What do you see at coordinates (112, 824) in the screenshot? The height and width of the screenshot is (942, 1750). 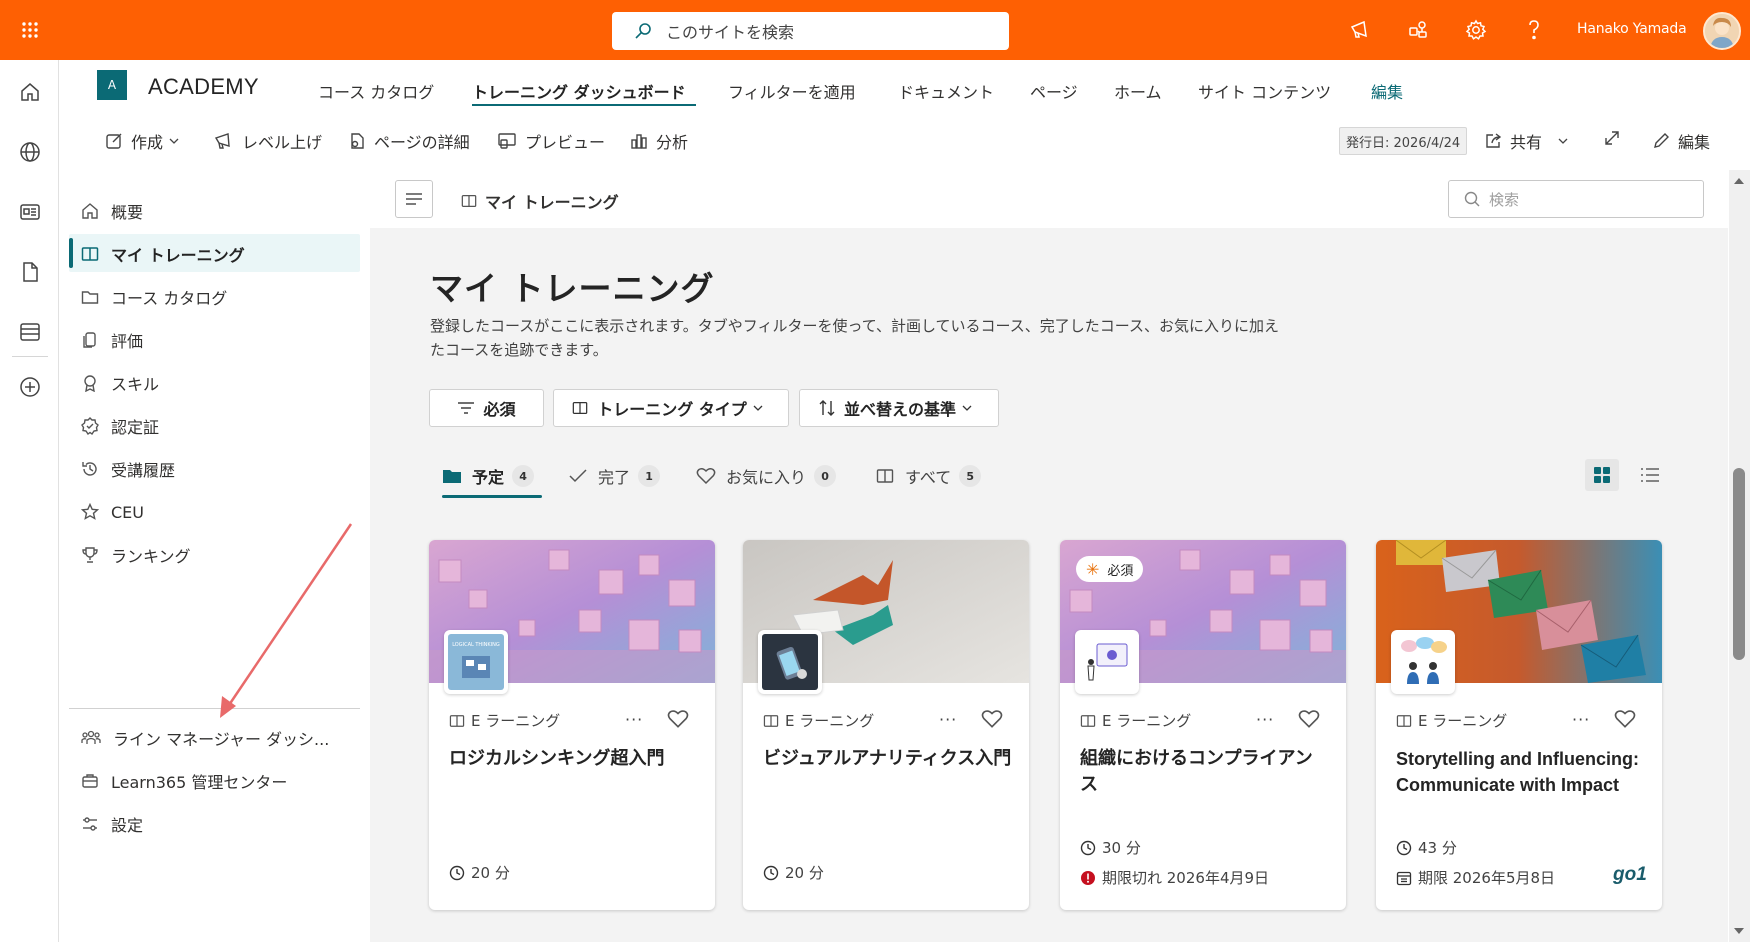 I see `left-nav-settings: 設定` at bounding box center [112, 824].